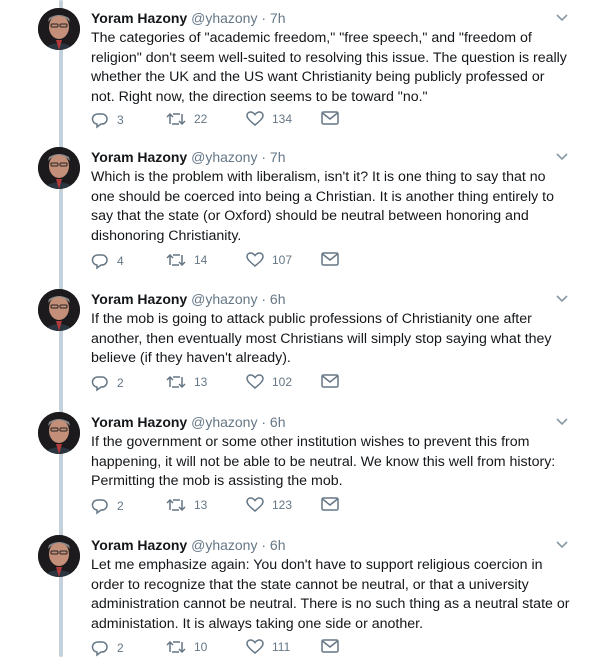 The width and height of the screenshot is (600, 659). What do you see at coordinates (282, 382) in the screenshot?
I see `like-count: 102` at bounding box center [282, 382].